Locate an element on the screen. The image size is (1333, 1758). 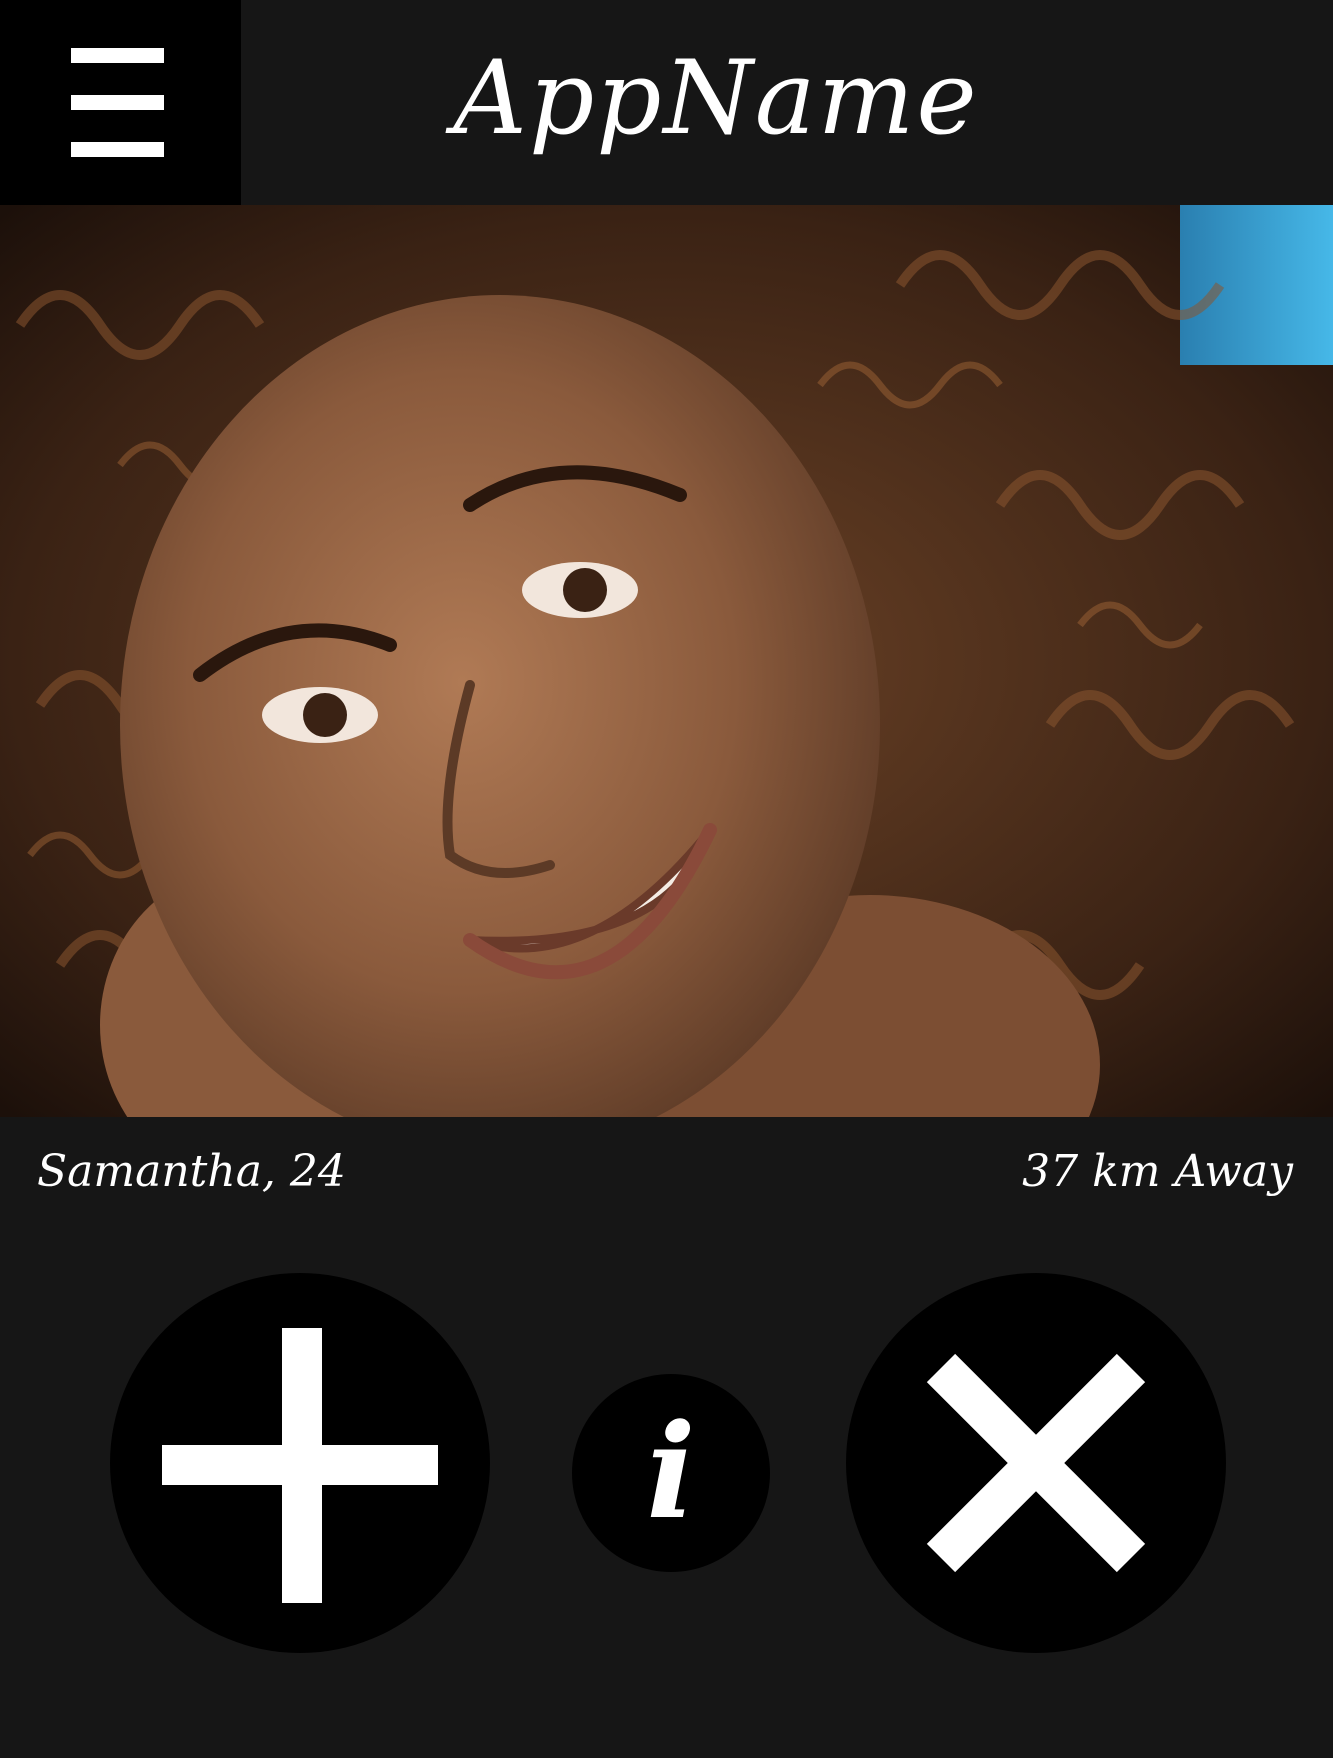
app-header: AppName is located at coordinates (666, 102).